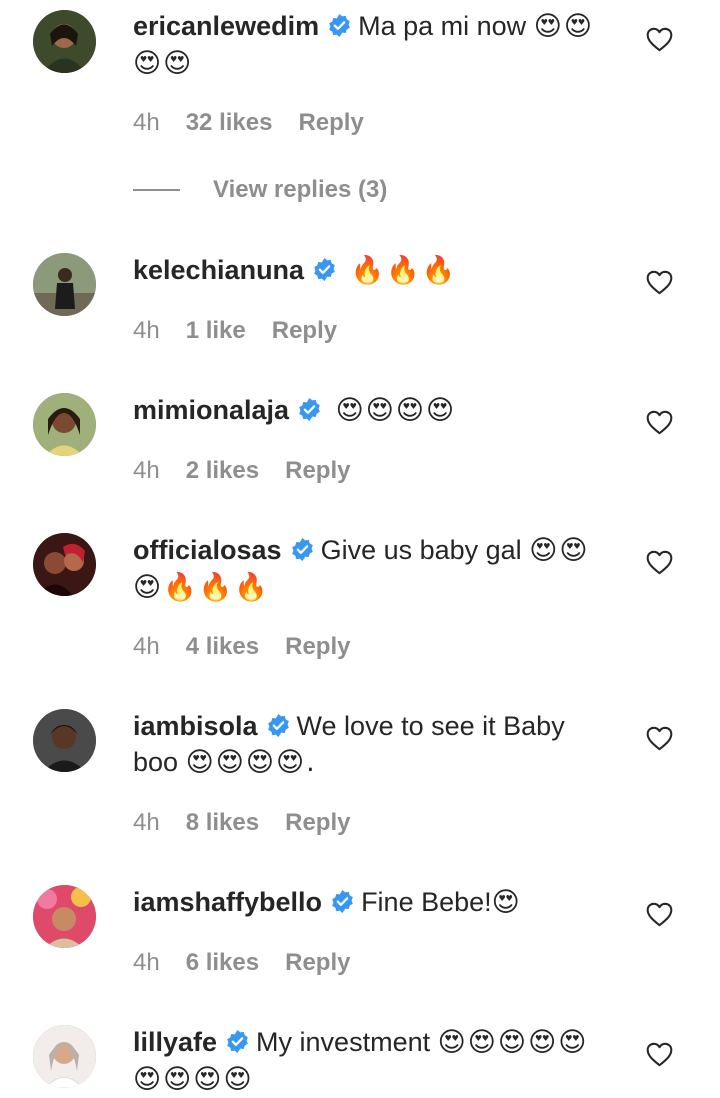 The height and width of the screenshot is (1098, 720). I want to click on comment-text: Fine Bebe!, so click(426, 902).